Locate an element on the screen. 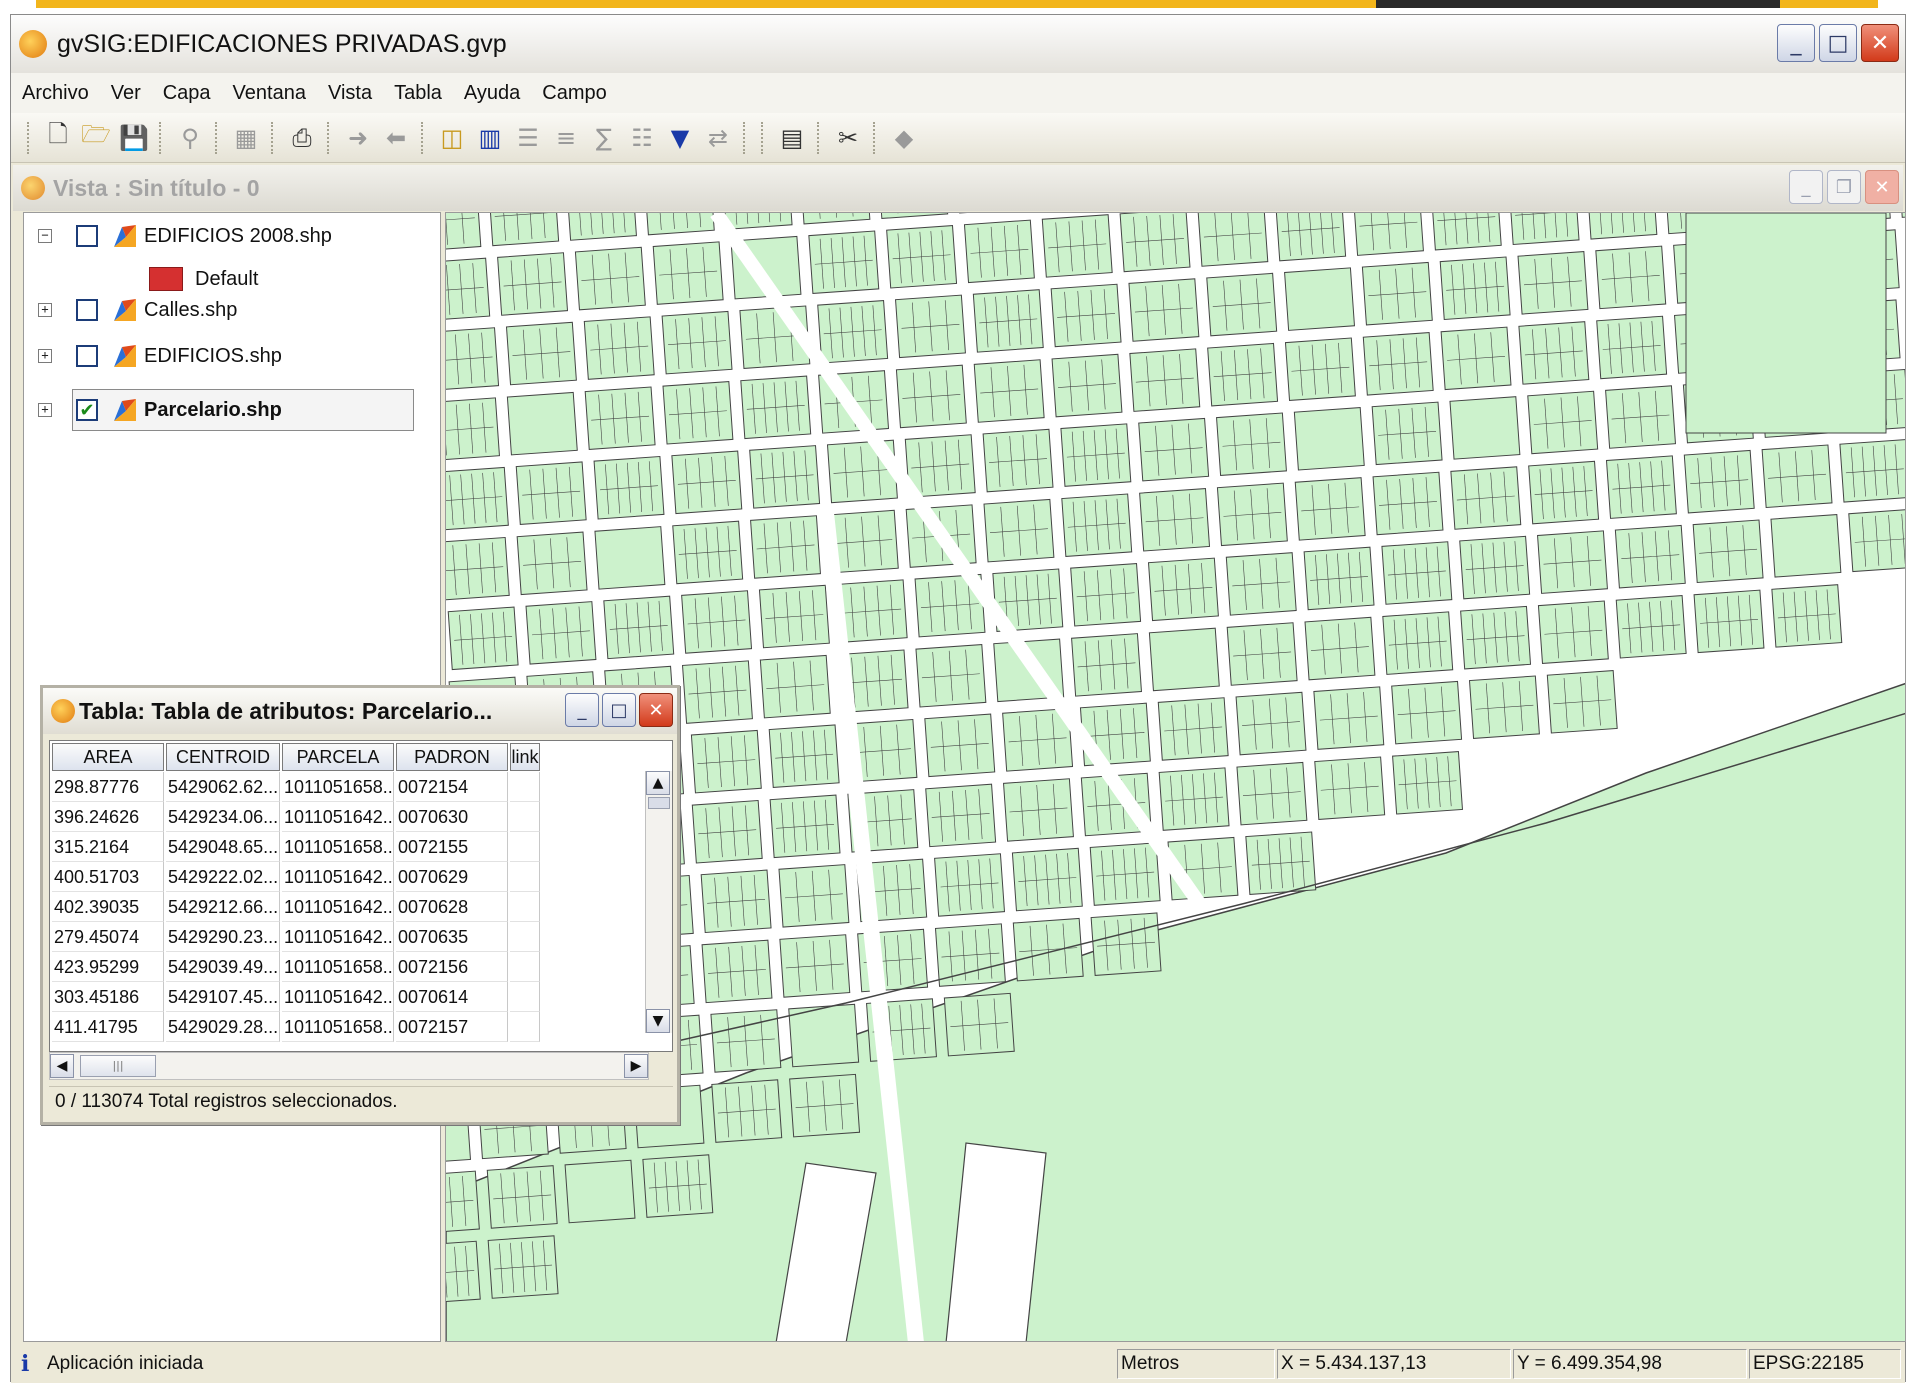 The width and height of the screenshot is (1911, 1383). print-icon: ⎙ is located at coordinates (302, 138).